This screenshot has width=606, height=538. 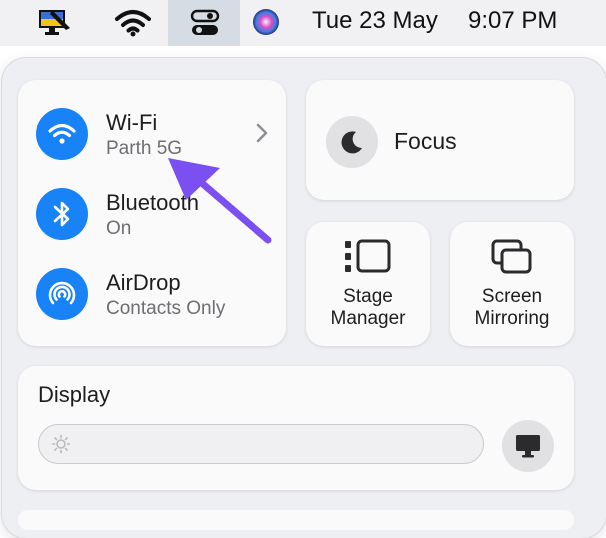 What do you see at coordinates (511, 256) in the screenshot?
I see `screen-mirroring-icon` at bounding box center [511, 256].